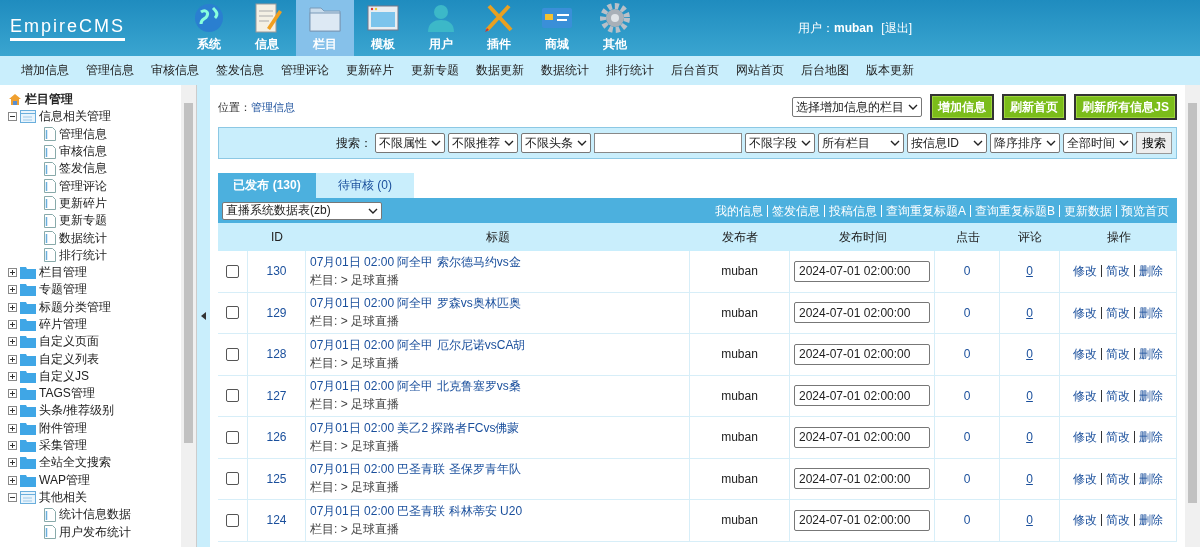  What do you see at coordinates (1098, 143) in the screenshot?
I see `filter-select: 全部时间` at bounding box center [1098, 143].